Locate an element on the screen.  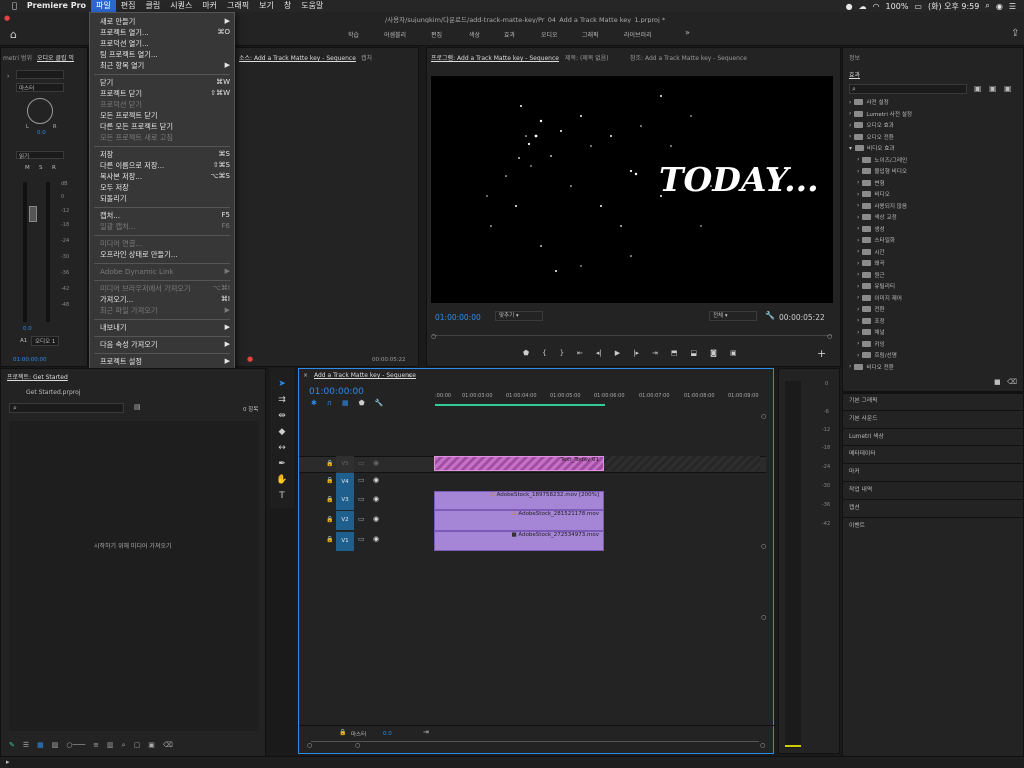
file-menu-item: 내보내기 ▶ is located at coordinates (165, 328).